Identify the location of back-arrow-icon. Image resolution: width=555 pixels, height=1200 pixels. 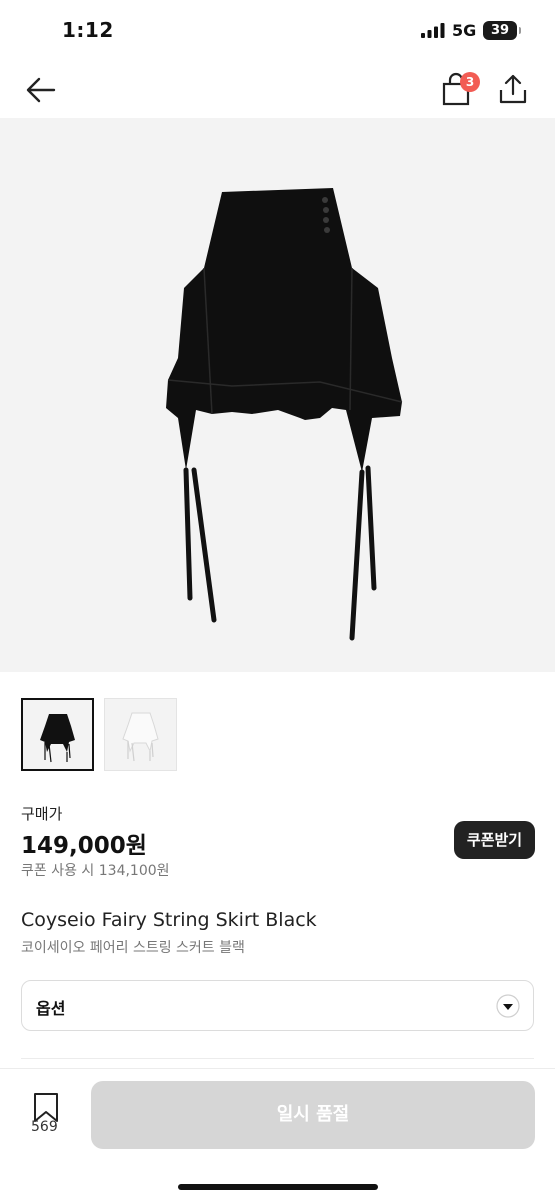
(42, 90).